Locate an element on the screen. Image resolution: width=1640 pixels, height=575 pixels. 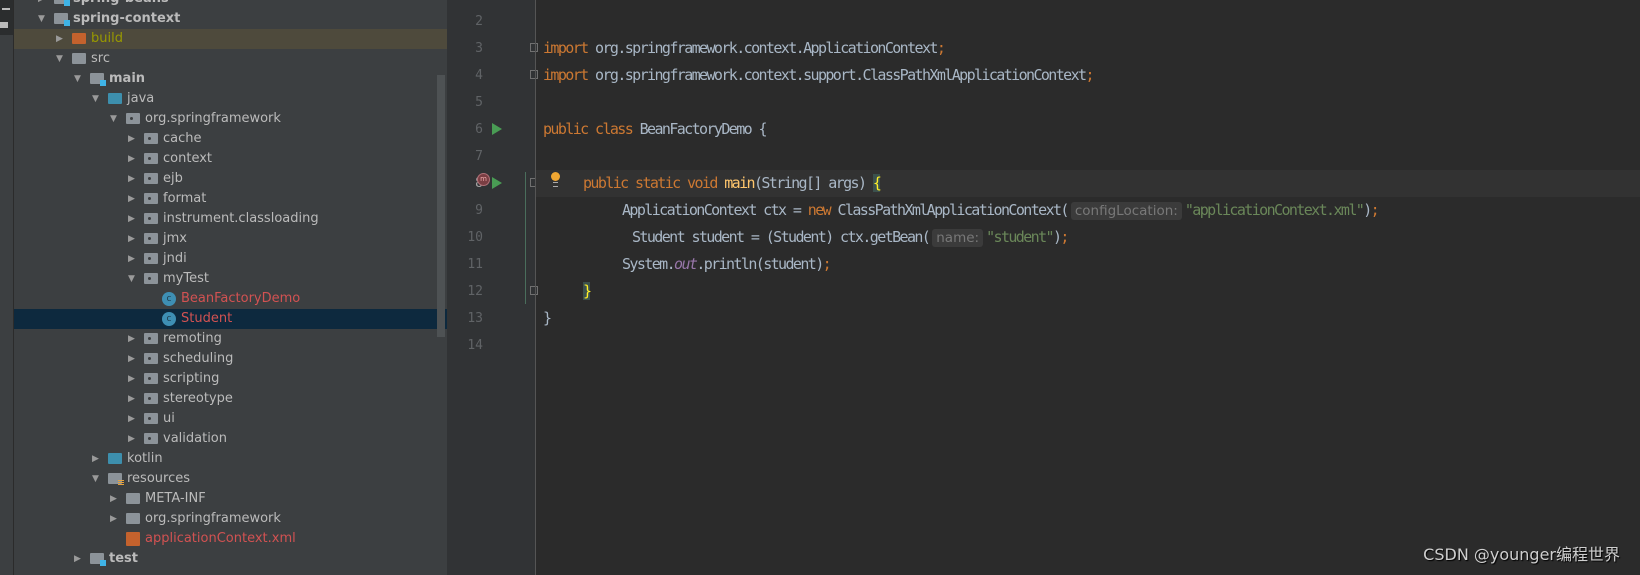
tree-item-label: validation is located at coordinates (195, 438).